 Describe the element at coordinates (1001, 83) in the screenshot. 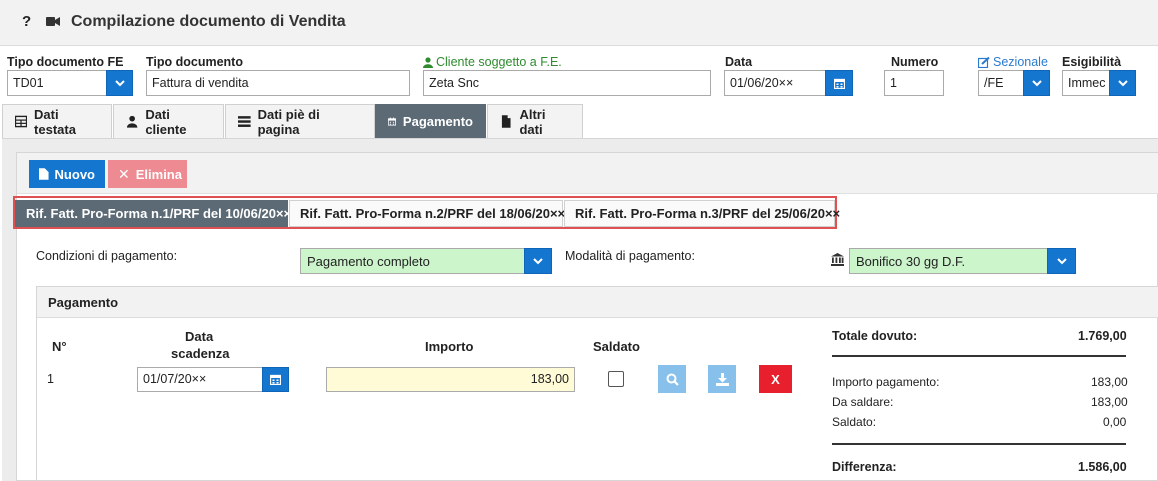

I see `sezionale-select: /FE` at that location.